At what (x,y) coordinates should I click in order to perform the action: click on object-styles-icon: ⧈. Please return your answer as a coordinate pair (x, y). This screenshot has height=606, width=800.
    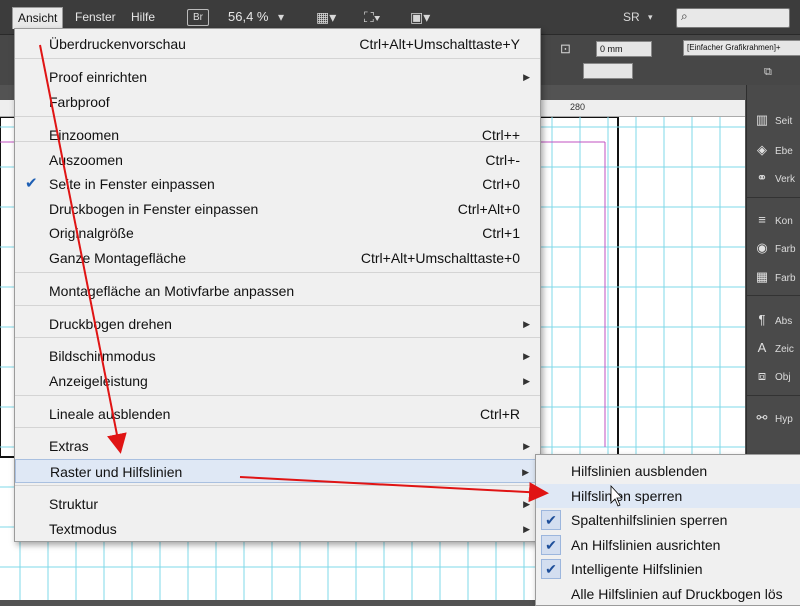
    Looking at the image, I should click on (762, 375).